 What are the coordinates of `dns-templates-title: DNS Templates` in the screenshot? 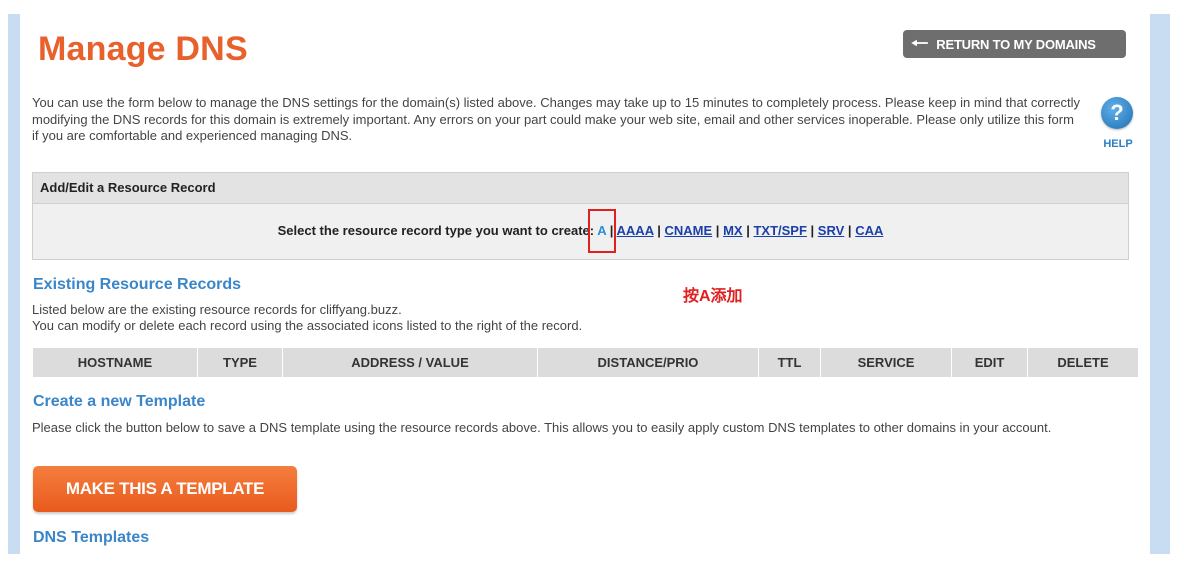 It's located at (91, 537).